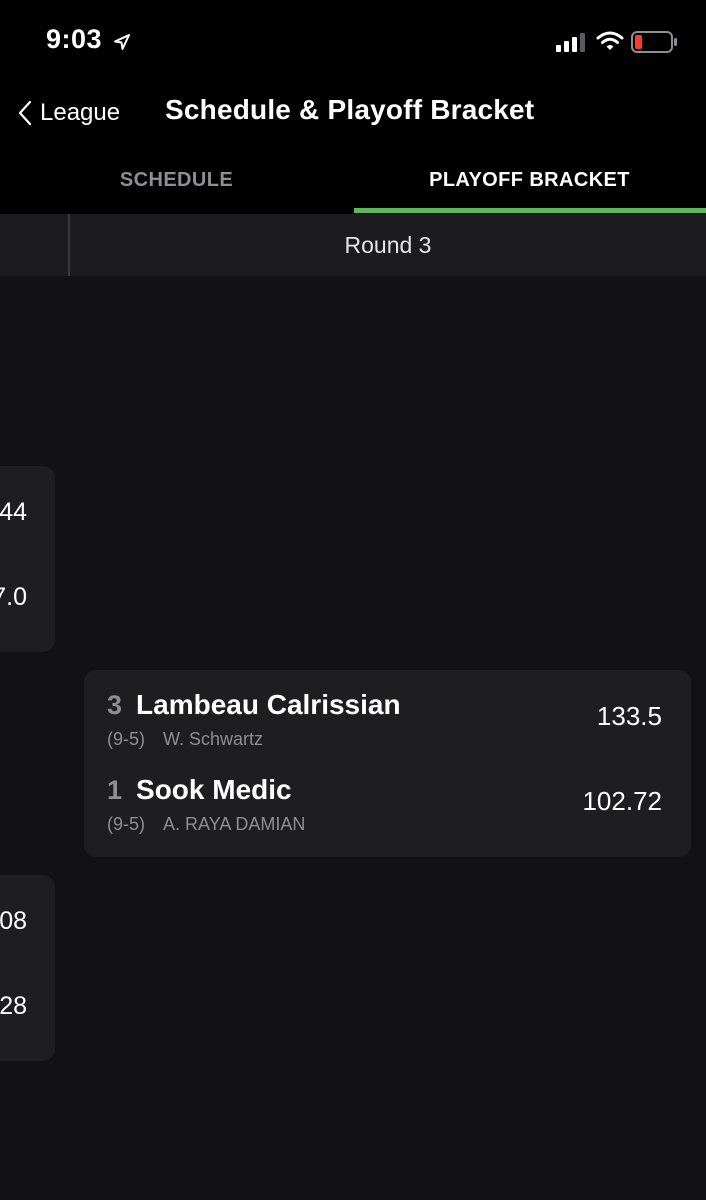  I want to click on team-row: 1 Sook Medic (9-5) A. RAYA DAMIAN 102.72, so click(384, 804).